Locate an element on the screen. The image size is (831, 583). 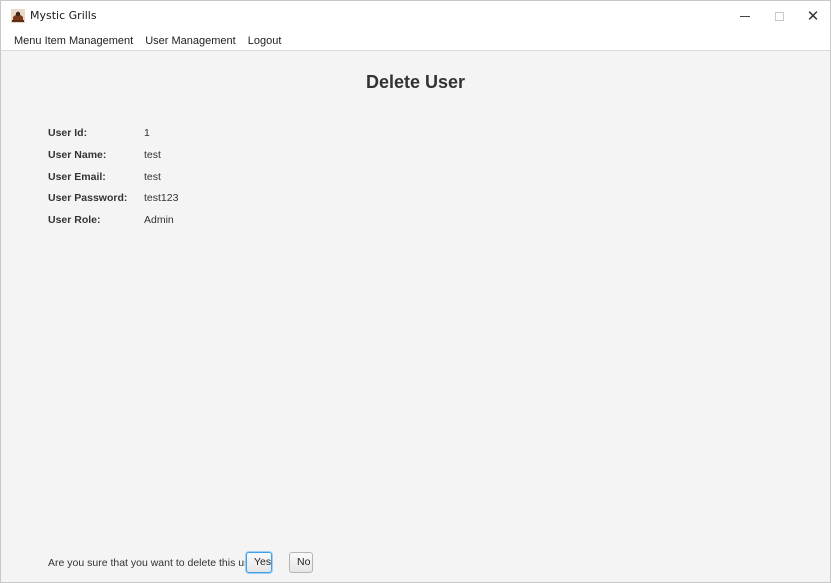
grill-logo-icon is located at coordinates (18, 16).